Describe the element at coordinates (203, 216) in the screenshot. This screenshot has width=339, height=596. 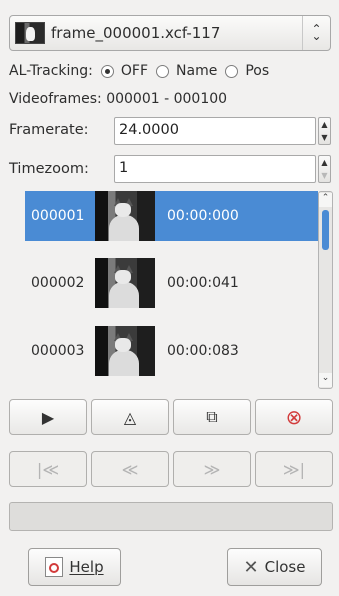
I see `frame-time: 00:00:000` at that location.